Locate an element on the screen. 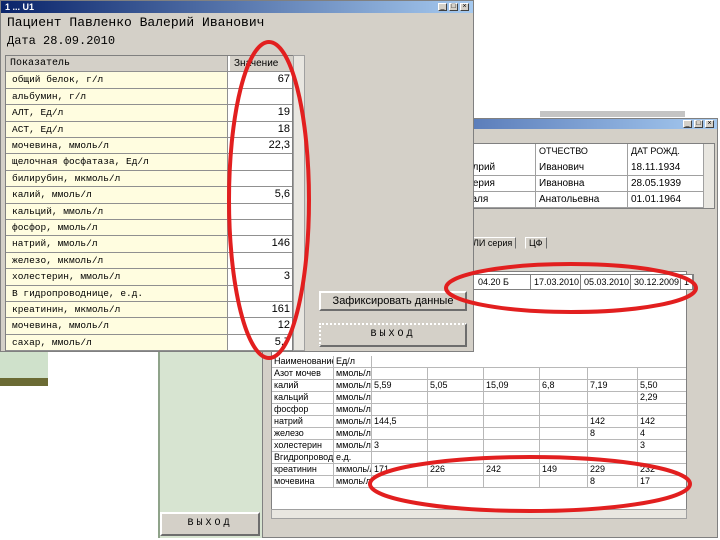 The height and width of the screenshot is (540, 720). table-row: сахар, ммоль/л 5,7 is located at coordinates (150, 343).